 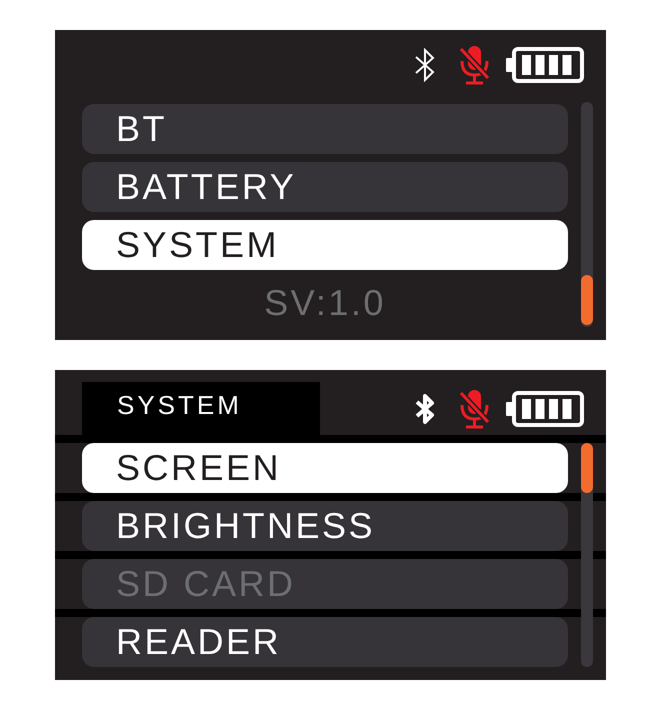 I want to click on version-text: SV:1.0, so click(x=325, y=303).